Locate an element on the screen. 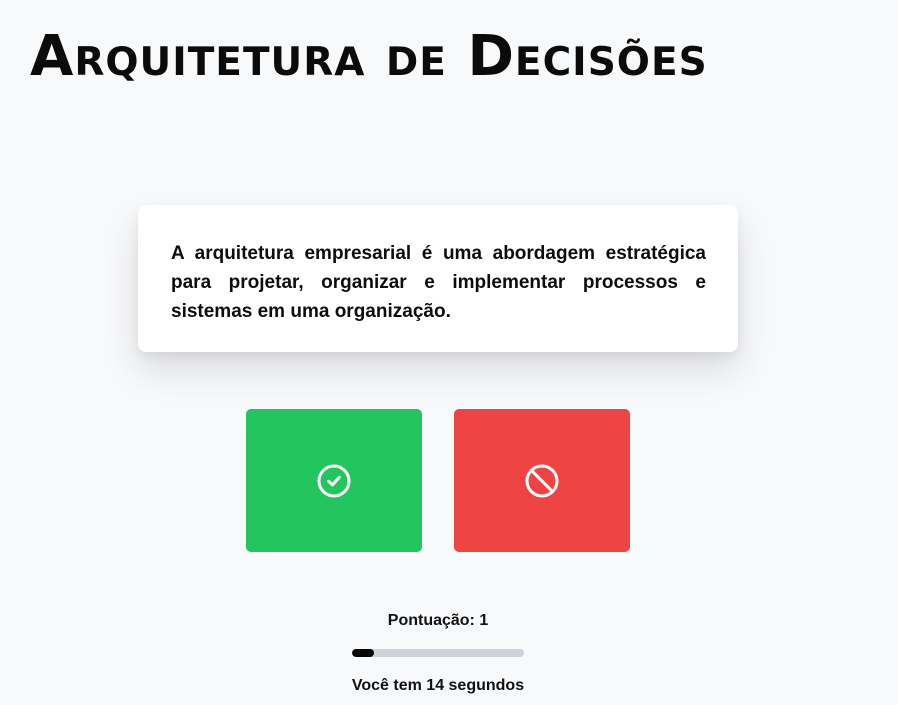  timer-label: Você tem 14 segundos is located at coordinates (438, 685).